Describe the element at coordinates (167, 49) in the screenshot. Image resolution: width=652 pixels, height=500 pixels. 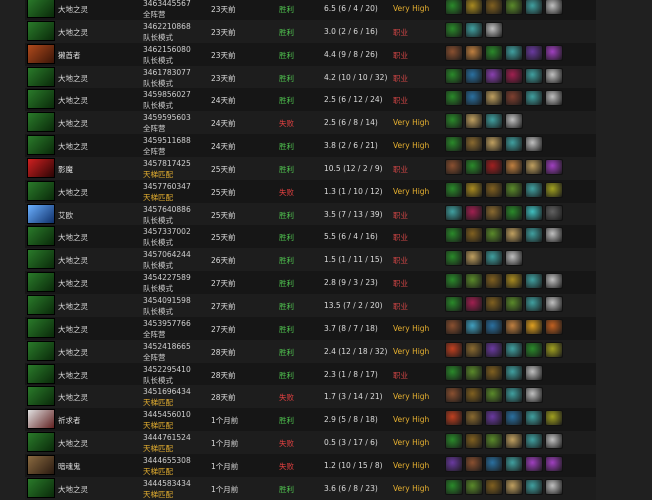
I see `match-id: 3462156080` at that location.